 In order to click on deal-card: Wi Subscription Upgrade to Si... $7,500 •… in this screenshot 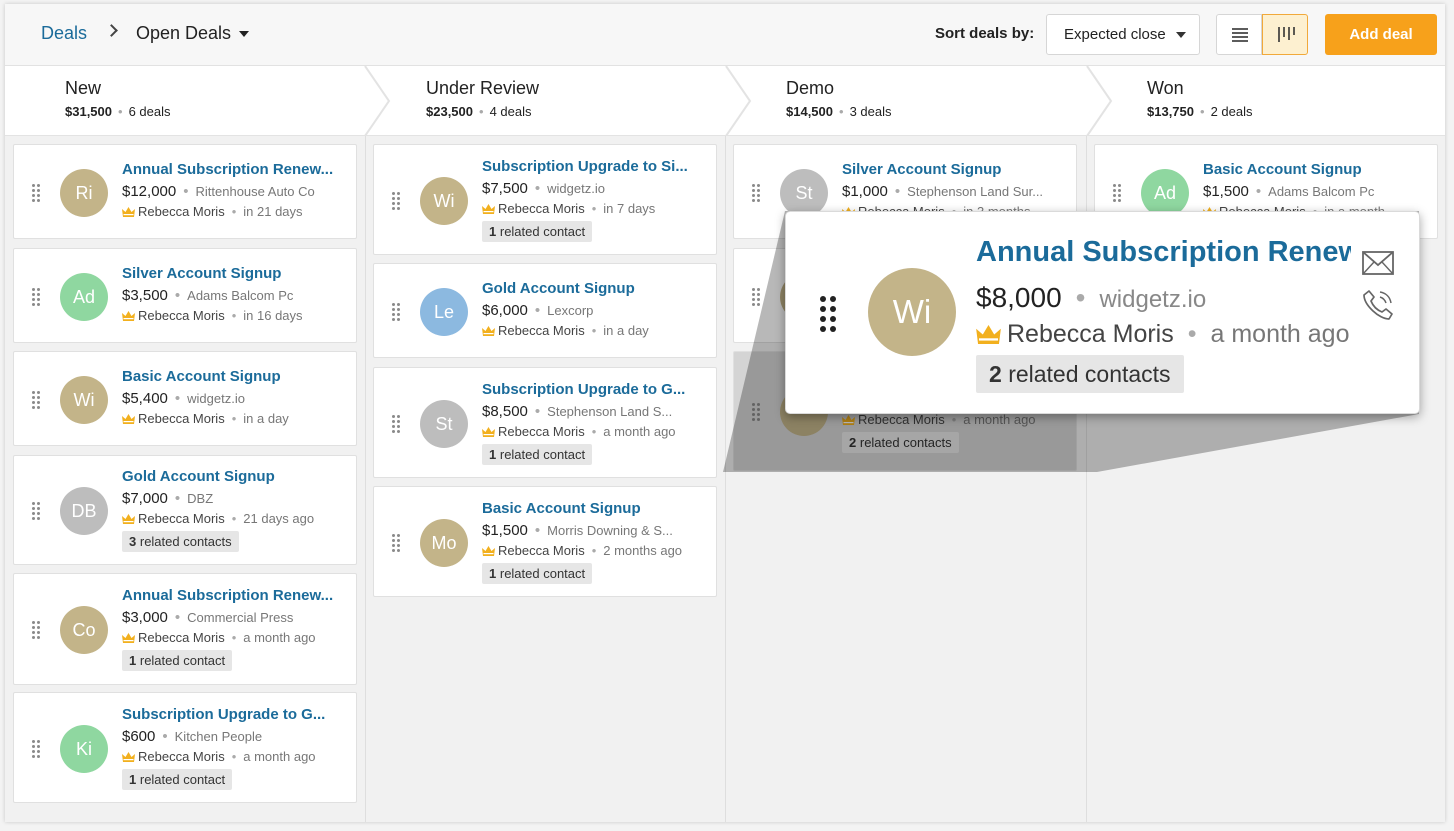, I will do `click(545, 199)`.